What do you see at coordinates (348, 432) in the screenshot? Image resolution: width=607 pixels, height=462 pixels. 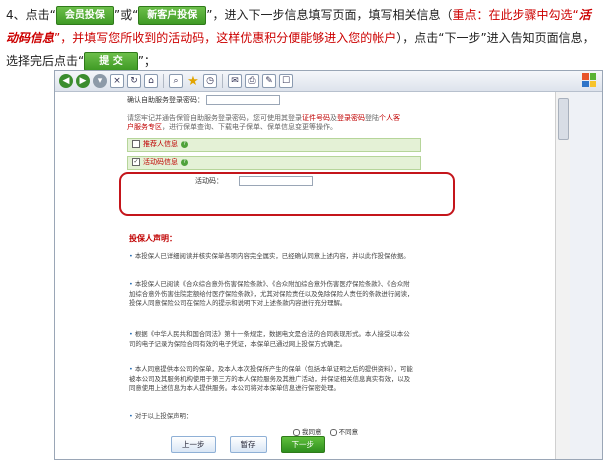 I see `disagree-label: 不同意` at bounding box center [348, 432].